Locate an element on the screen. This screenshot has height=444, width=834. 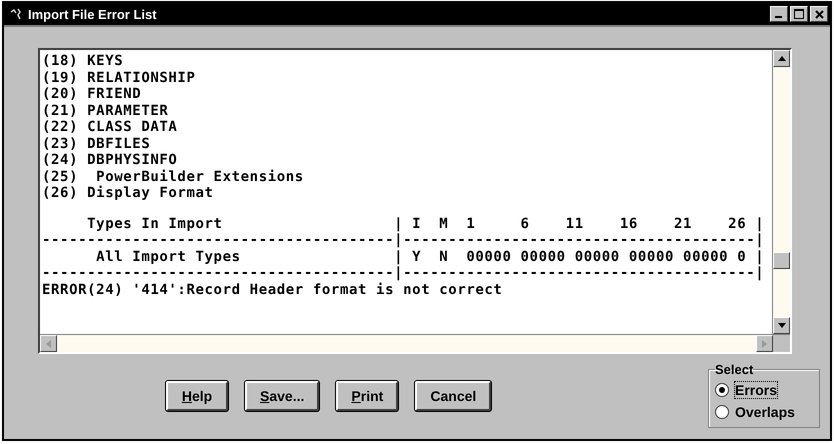
dialog-button: Help is located at coordinates (197, 396).